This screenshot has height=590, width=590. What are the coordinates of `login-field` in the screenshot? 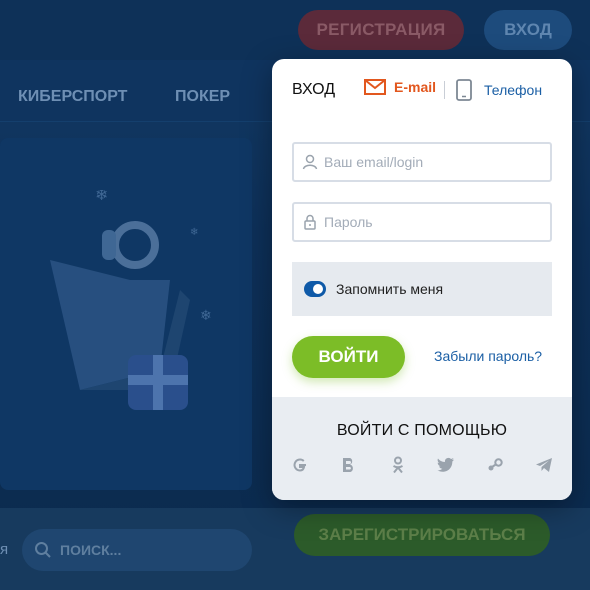 It's located at (422, 162).